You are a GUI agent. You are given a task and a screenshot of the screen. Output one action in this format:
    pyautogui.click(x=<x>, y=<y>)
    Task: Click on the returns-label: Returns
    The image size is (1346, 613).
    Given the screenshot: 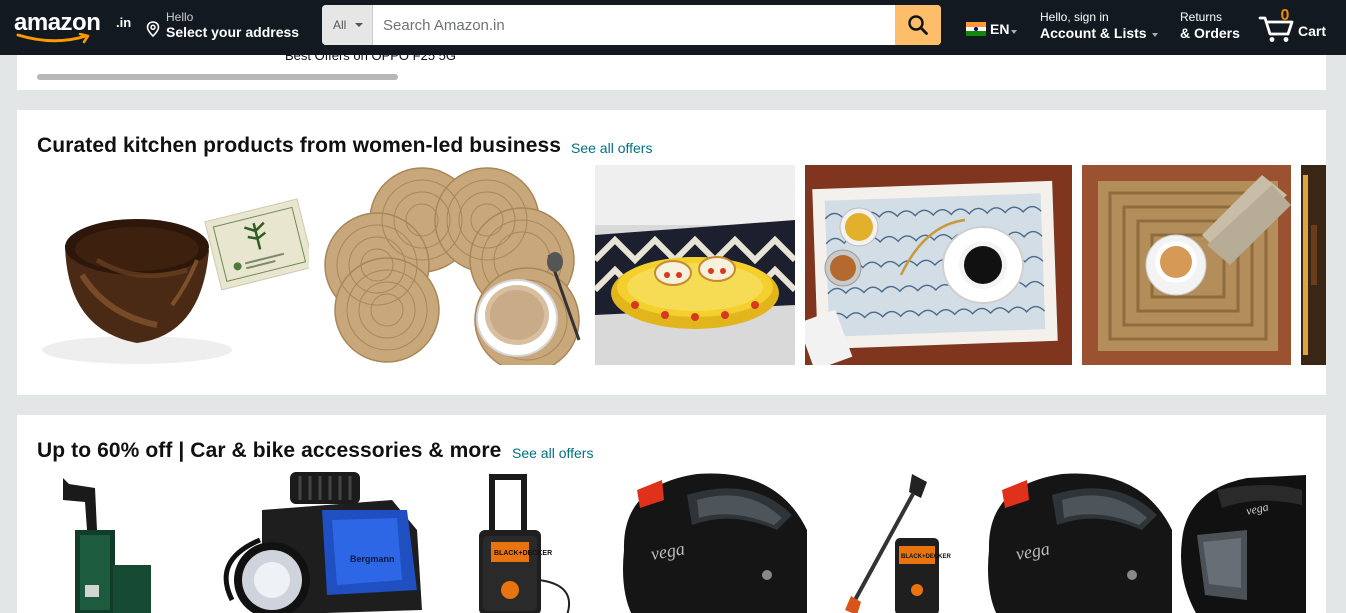 What is the action you would take?
    pyautogui.click(x=1201, y=17)
    